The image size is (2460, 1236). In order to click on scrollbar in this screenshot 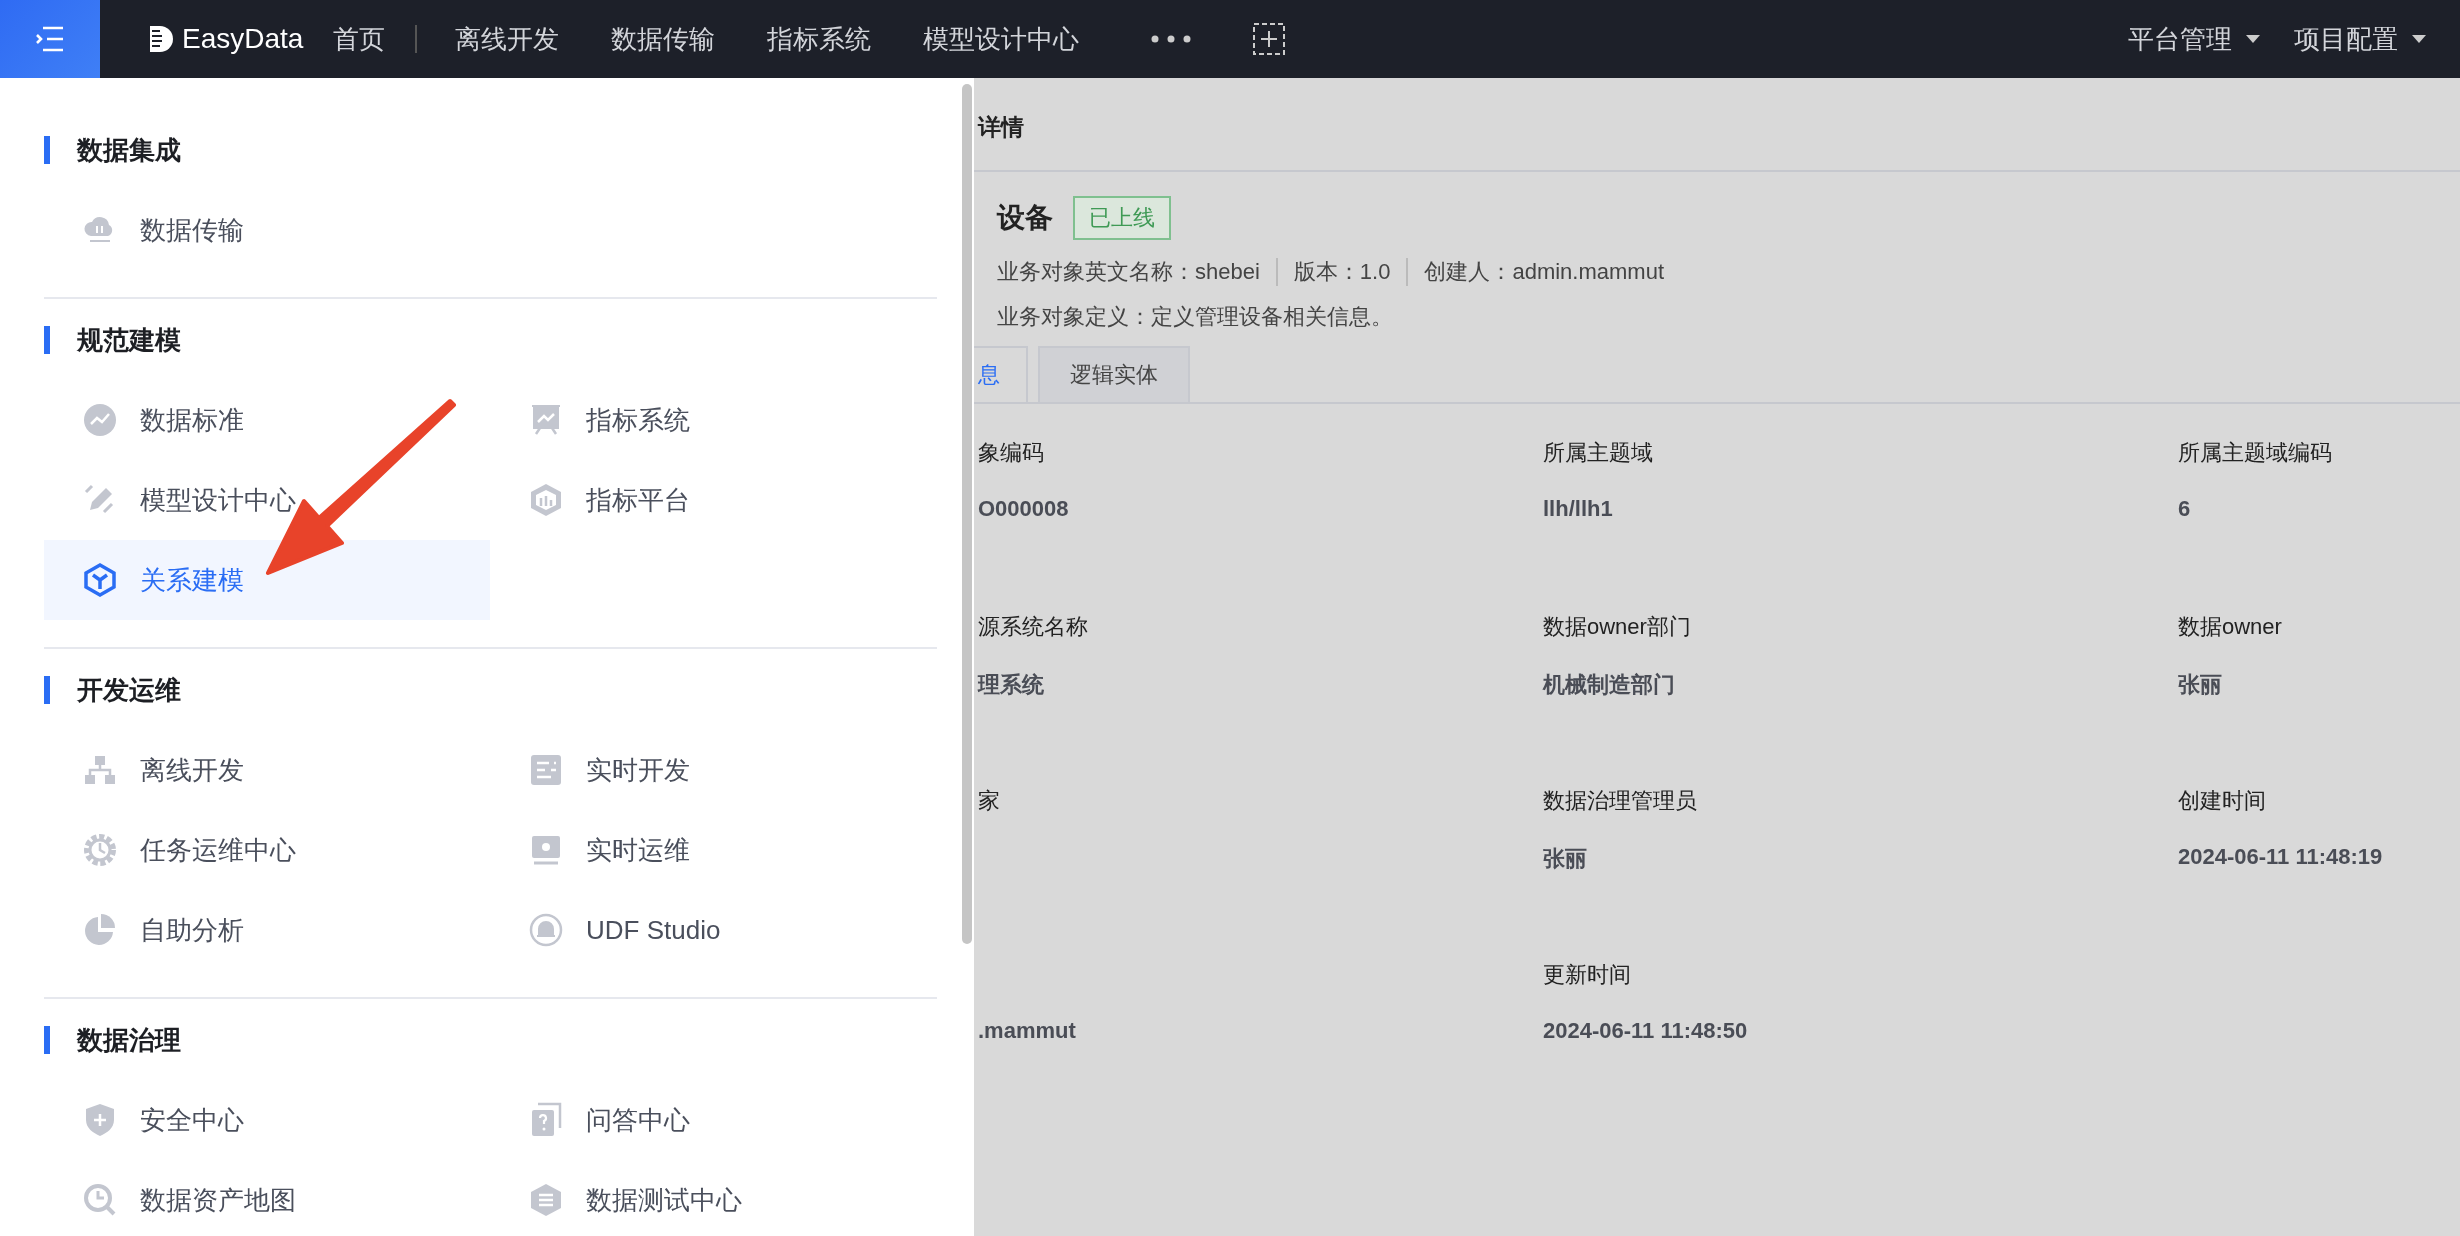, I will do `click(967, 514)`.